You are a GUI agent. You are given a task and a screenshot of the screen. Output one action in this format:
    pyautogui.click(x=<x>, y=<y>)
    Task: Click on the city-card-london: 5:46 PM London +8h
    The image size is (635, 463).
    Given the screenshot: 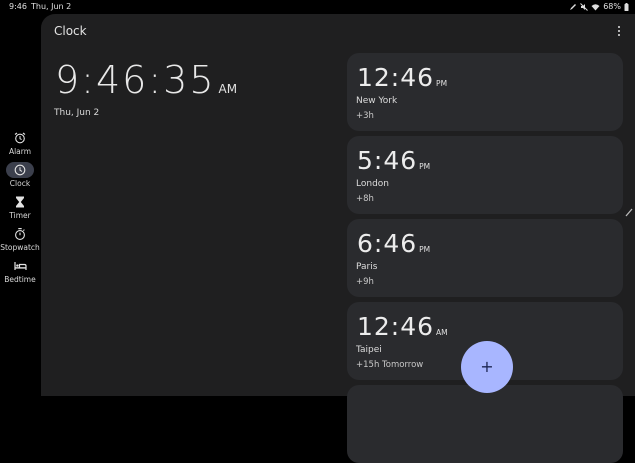 What is the action you would take?
    pyautogui.click(x=485, y=175)
    